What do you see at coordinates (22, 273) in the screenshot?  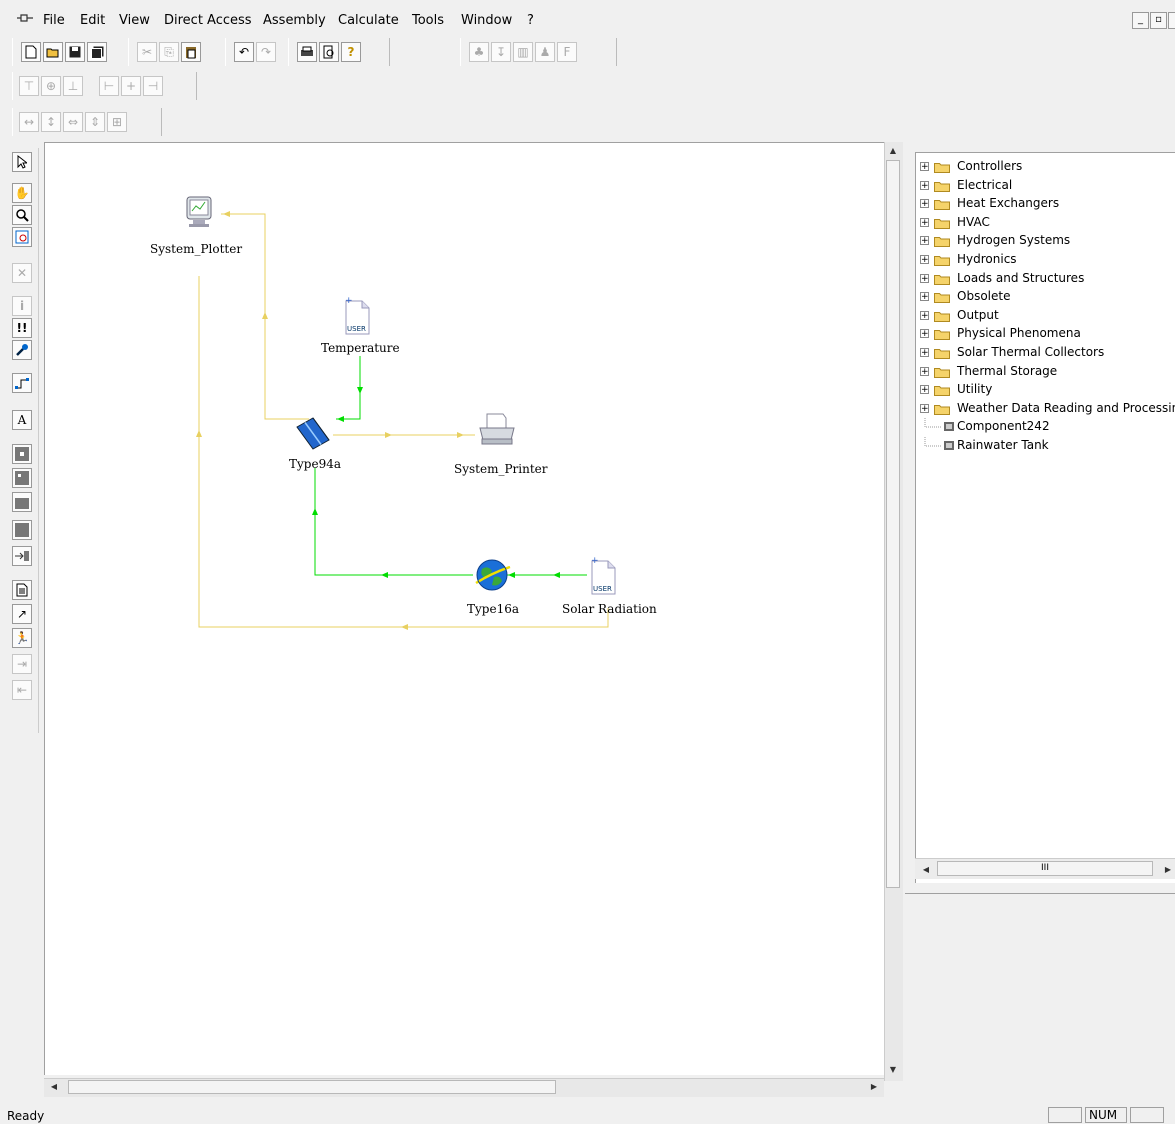 I see `delete-icon: ✕` at bounding box center [22, 273].